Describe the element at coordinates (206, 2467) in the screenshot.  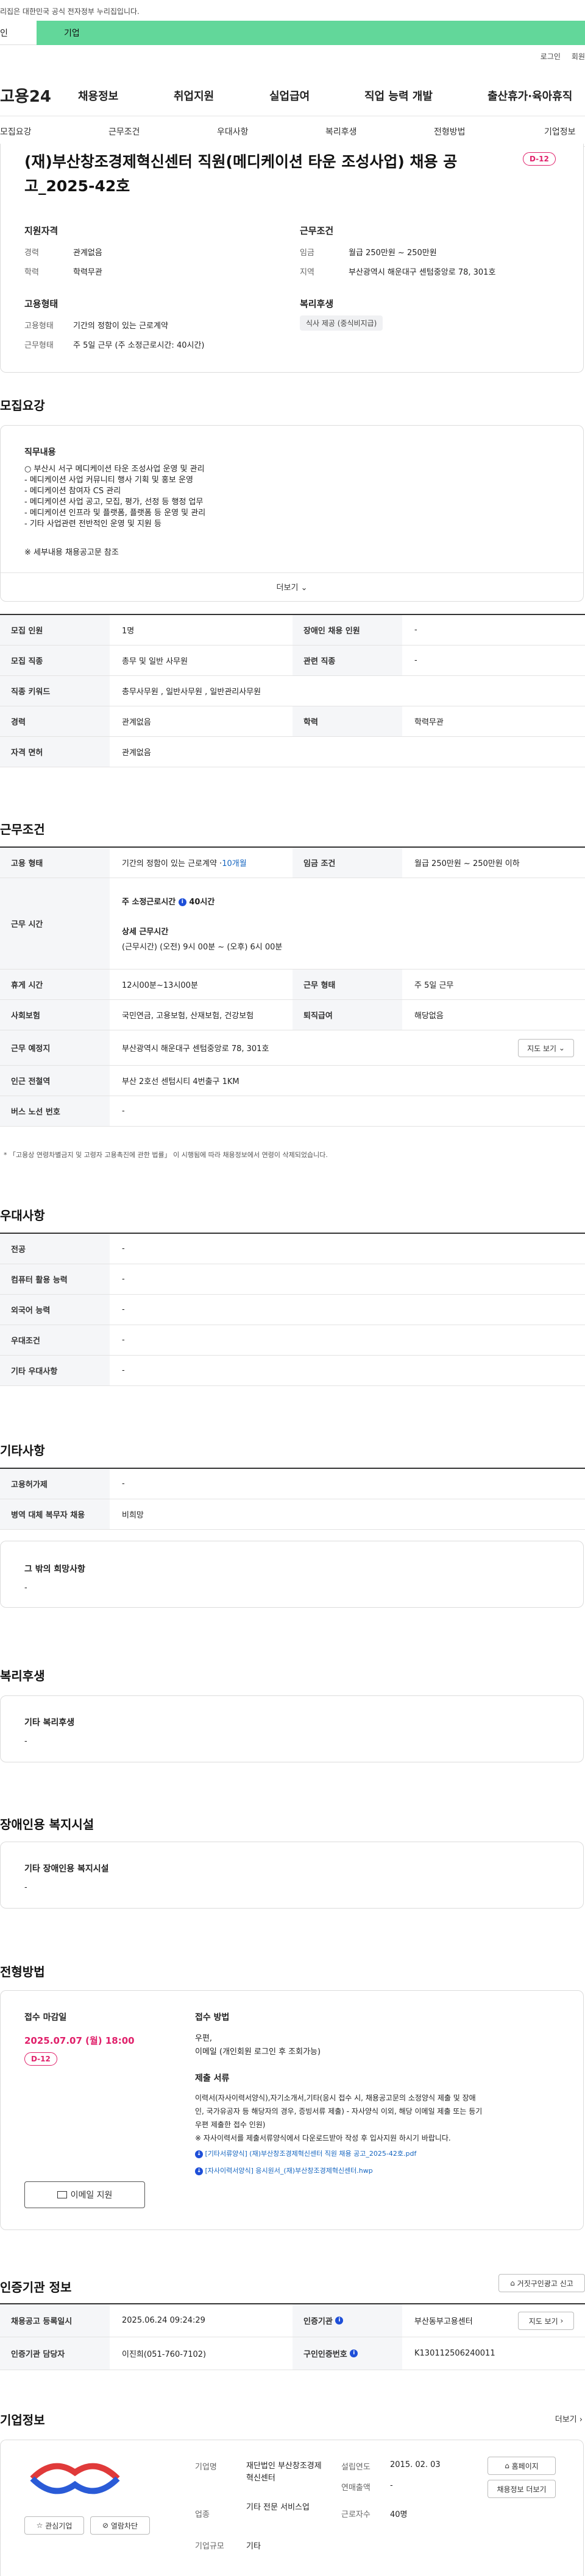
I see `company-name-label: 기업명` at that location.